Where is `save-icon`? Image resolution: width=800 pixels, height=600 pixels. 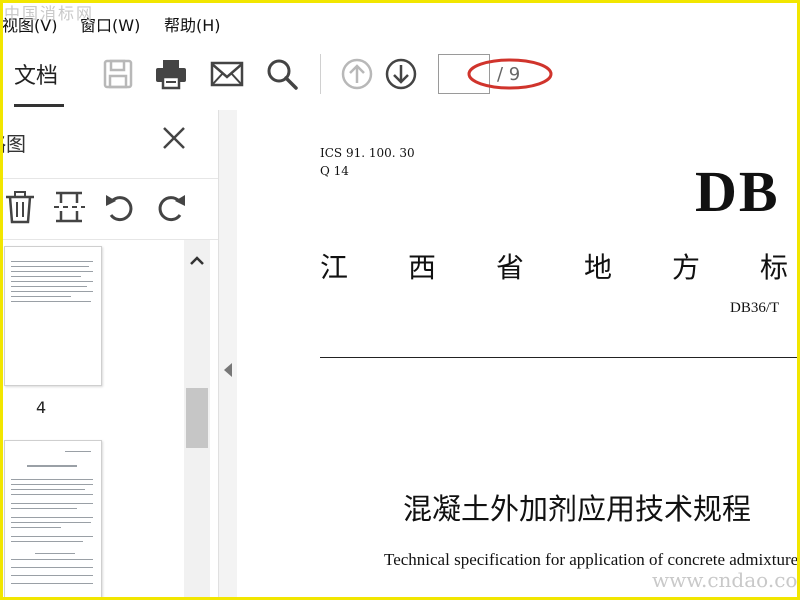 save-icon is located at coordinates (118, 74).